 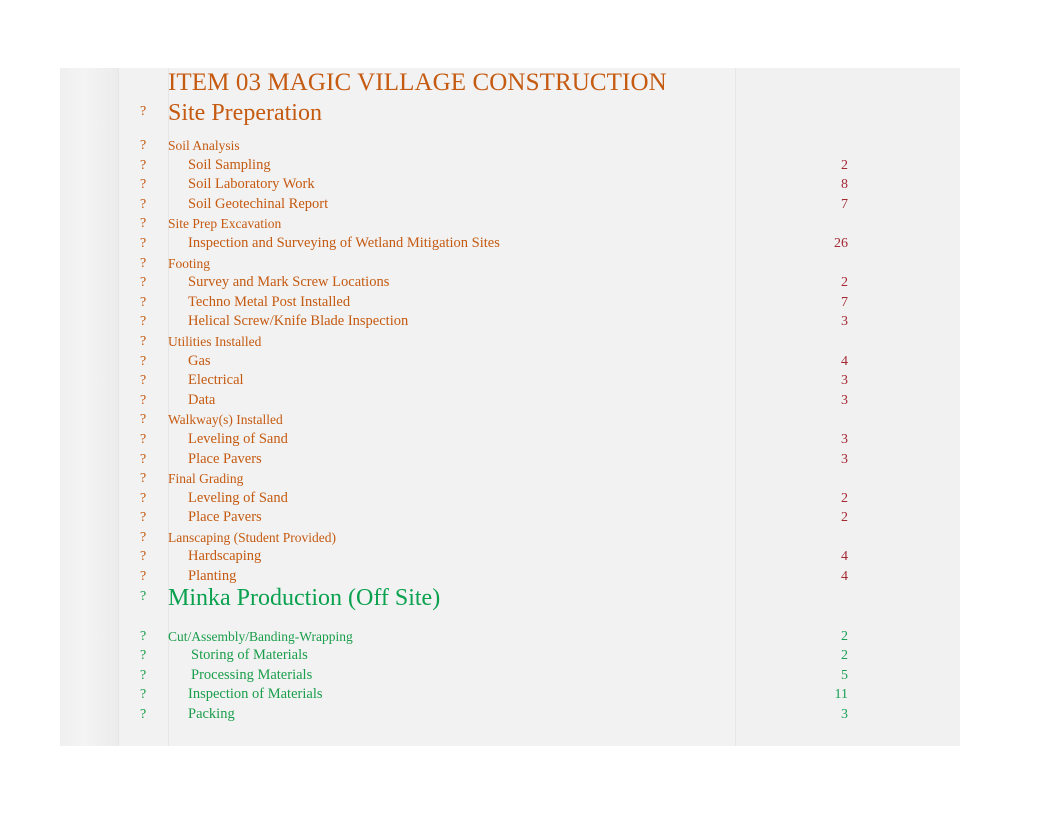 I want to click on task-label: Soil Laboratory Work, so click(x=251, y=184).